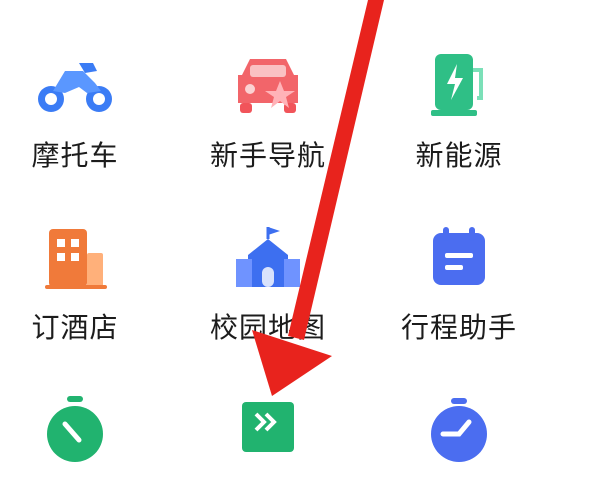  Describe the element at coordinates (75, 85) in the screenshot. I see `motorcycle-icon` at that location.